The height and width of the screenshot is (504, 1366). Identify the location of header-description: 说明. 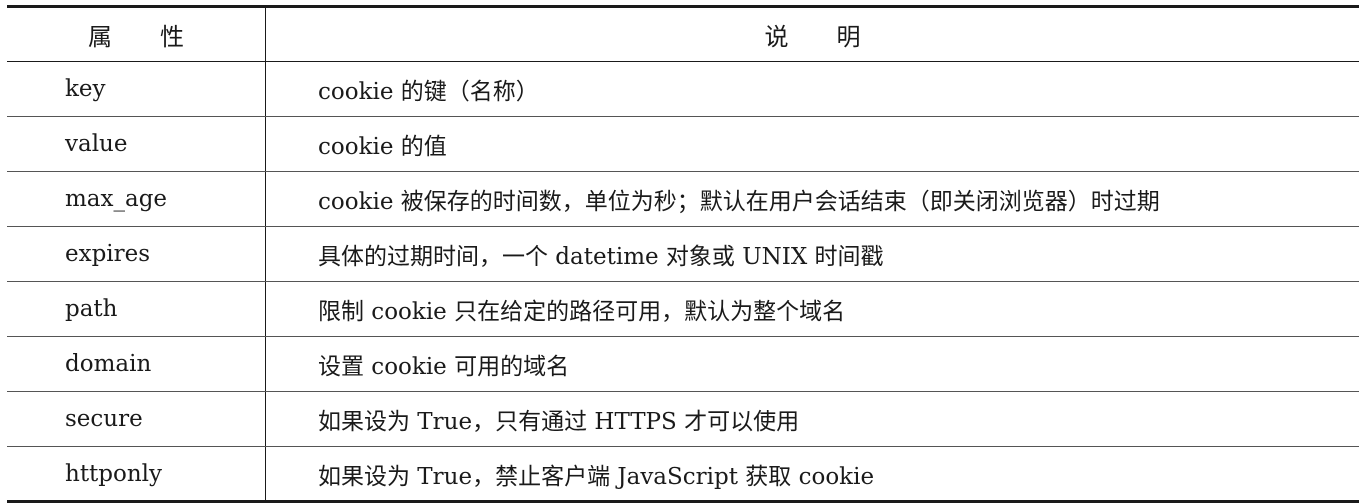
(812, 33).